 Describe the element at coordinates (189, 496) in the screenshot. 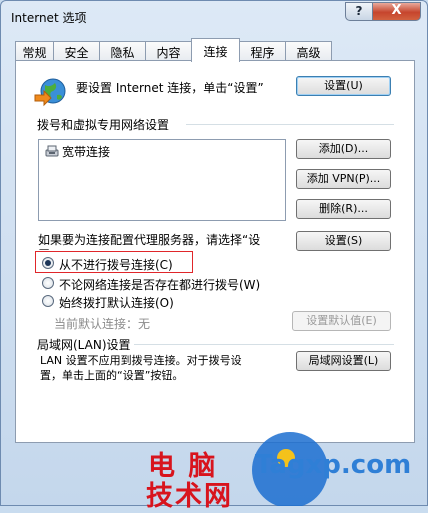

I see `watermark-cn-line2: 技术网` at that location.